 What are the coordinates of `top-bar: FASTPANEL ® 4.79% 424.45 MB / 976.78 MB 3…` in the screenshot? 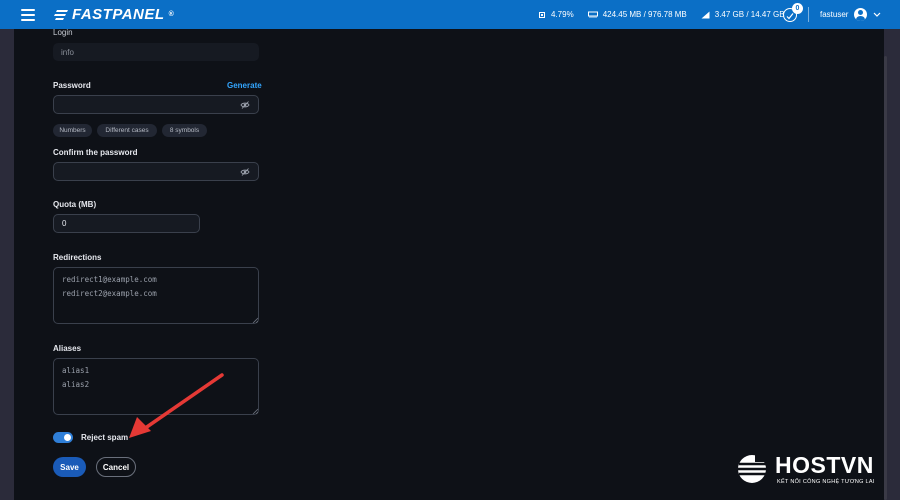 It's located at (450, 14).